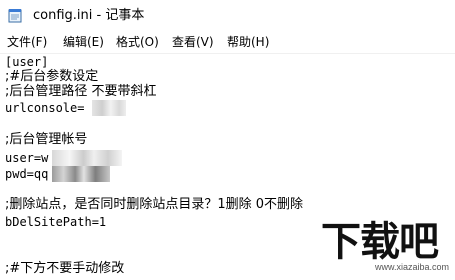  I want to click on watermark-logo: 下载吧, so click(380, 242).